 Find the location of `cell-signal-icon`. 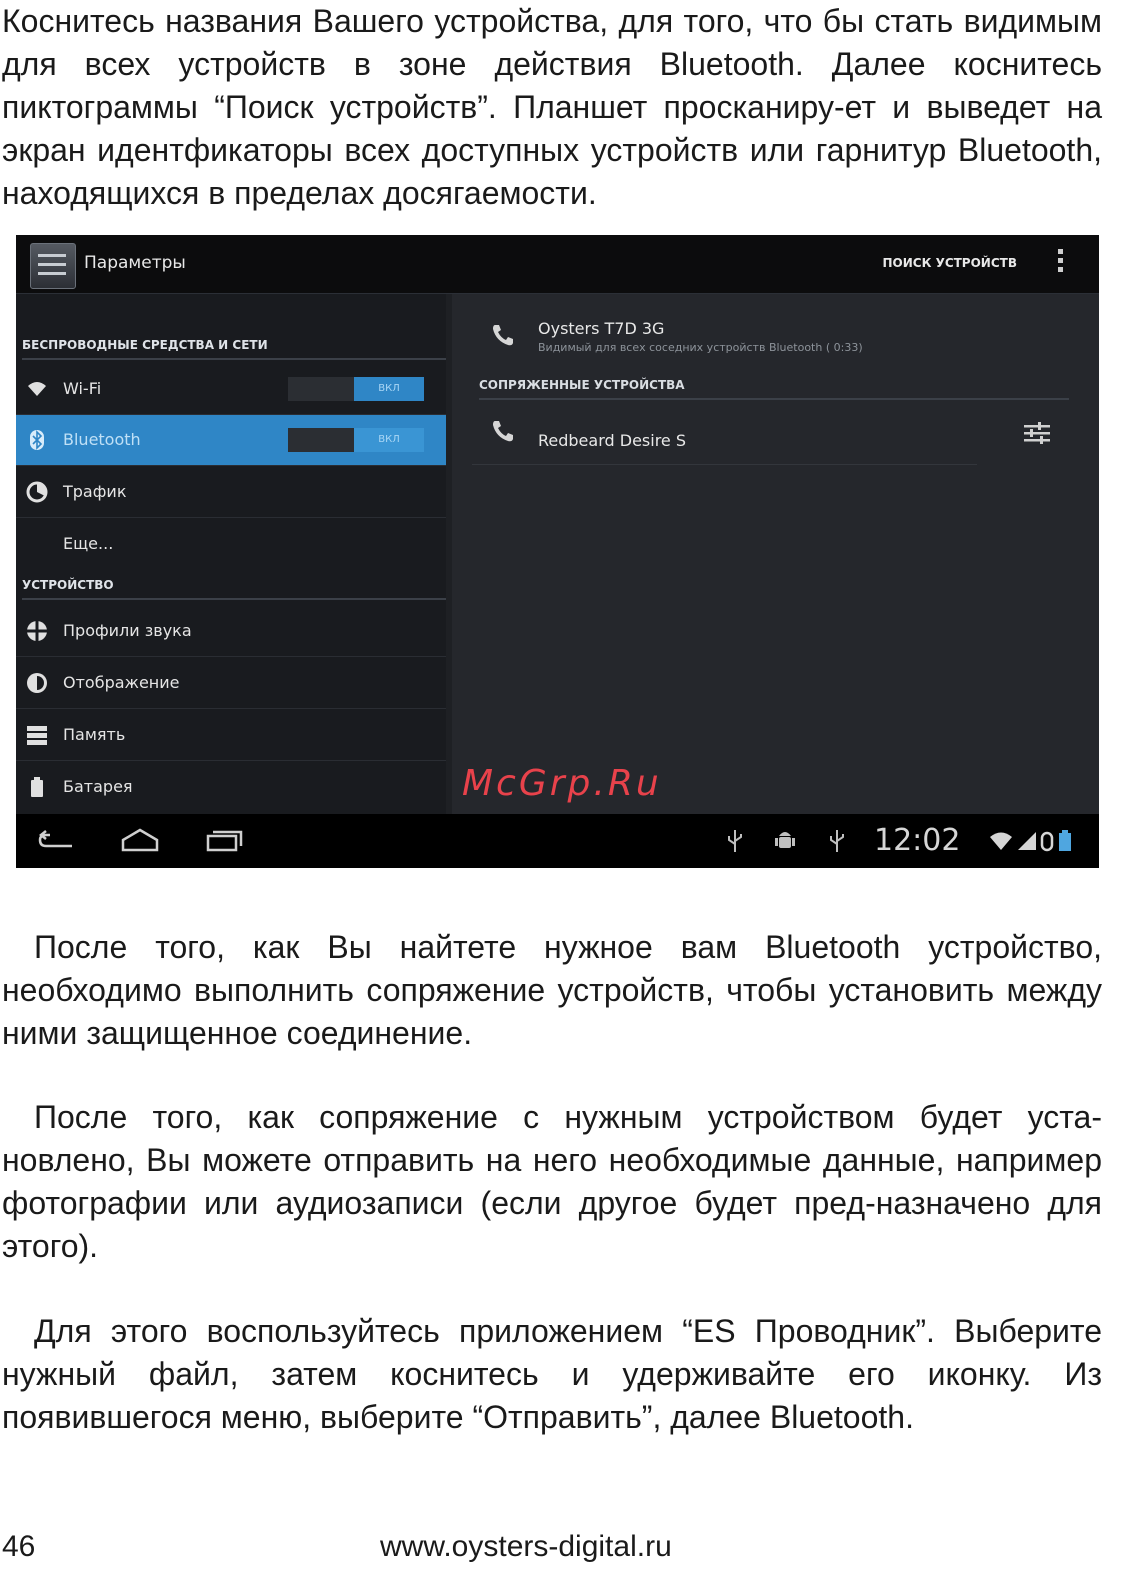

cell-signal-icon is located at coordinates (1027, 841).